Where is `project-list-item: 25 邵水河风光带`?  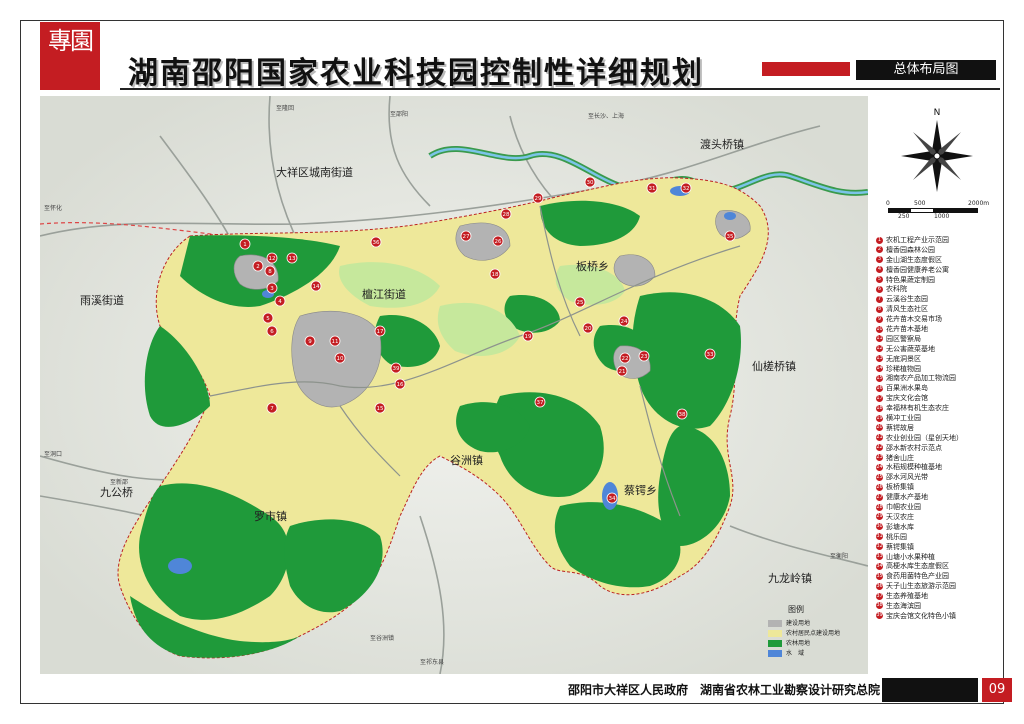 project-list-item: 25 邵水河风光带 is located at coordinates (938, 478).